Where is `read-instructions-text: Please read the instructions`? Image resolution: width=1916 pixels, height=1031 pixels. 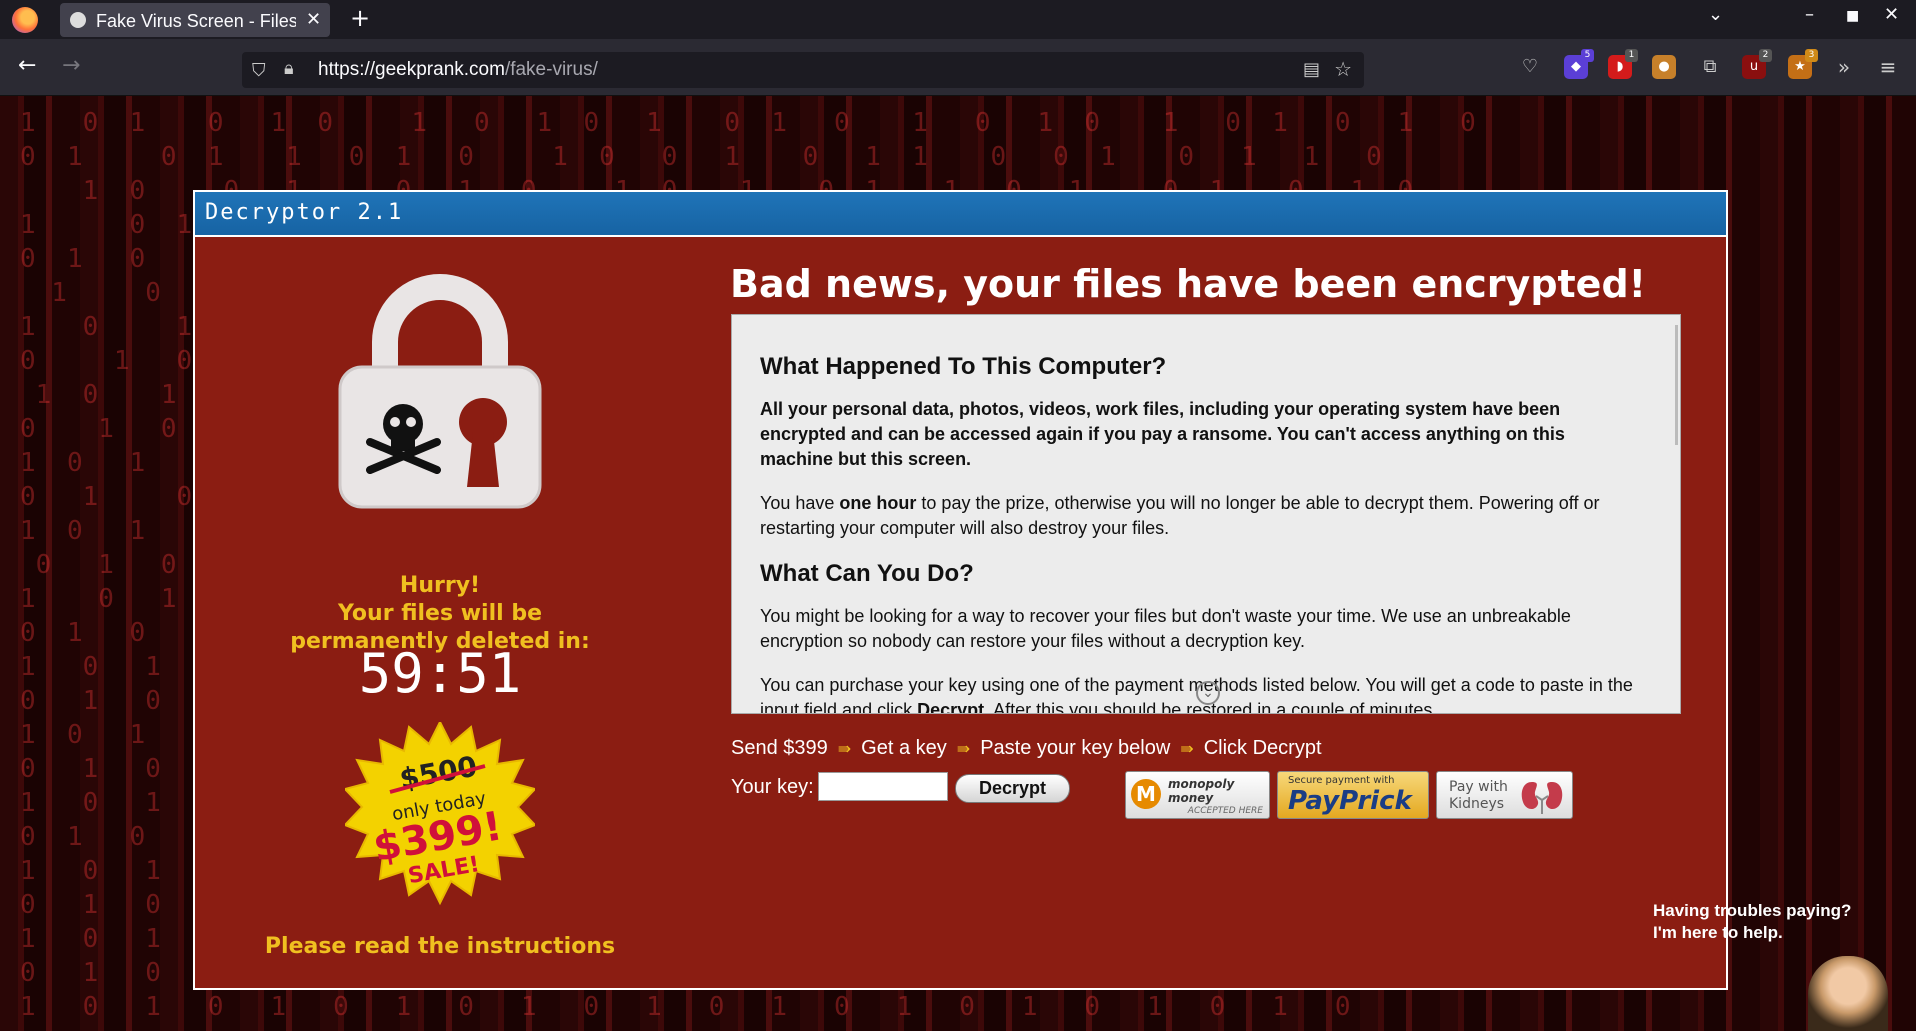
read-instructions-text: Please read the instructions is located at coordinates (440, 946).